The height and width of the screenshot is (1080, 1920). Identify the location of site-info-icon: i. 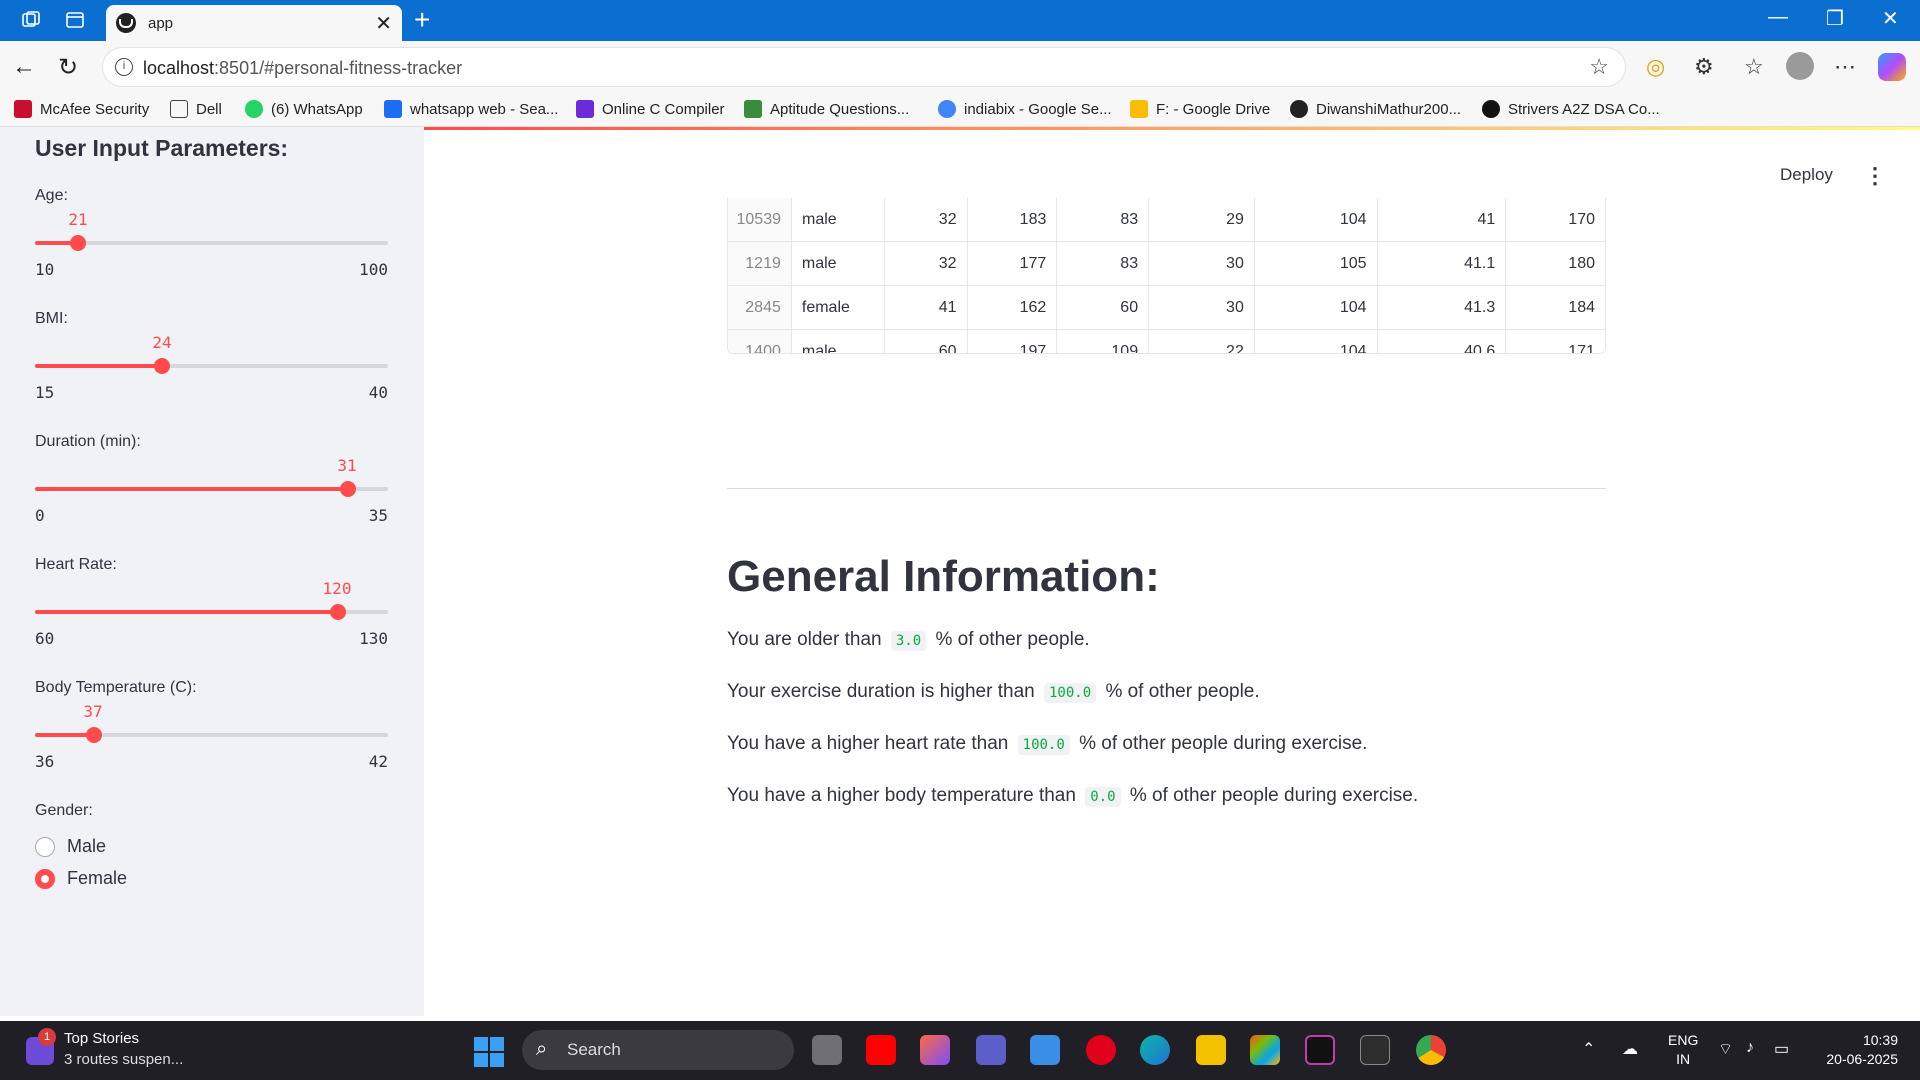
(124, 67).